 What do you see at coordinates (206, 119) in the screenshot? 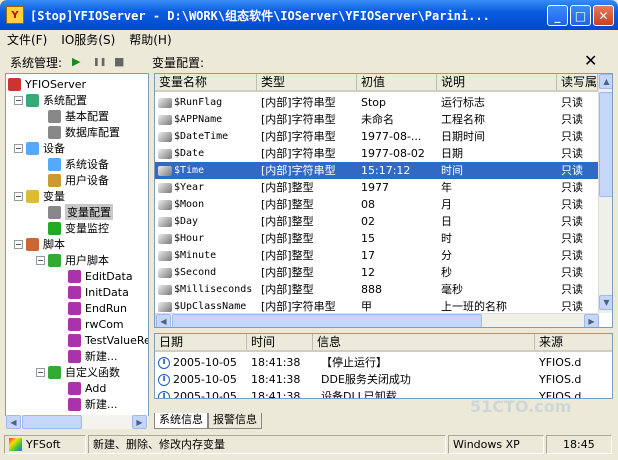
I see `table-cell: $APPName` at bounding box center [206, 119].